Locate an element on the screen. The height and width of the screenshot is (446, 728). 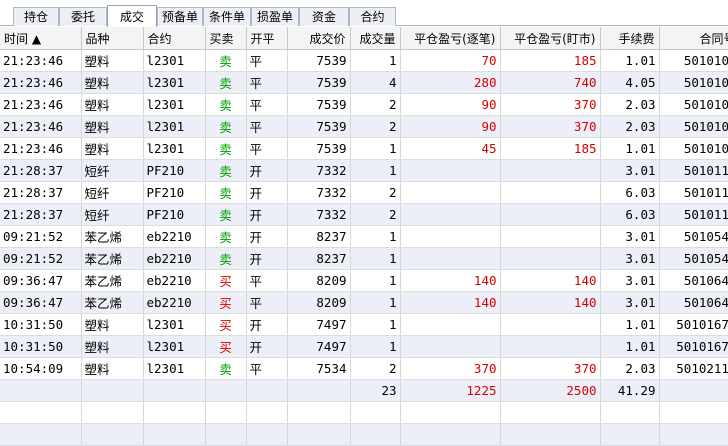
cell-open-close: 平 is located at coordinates (267, 280).